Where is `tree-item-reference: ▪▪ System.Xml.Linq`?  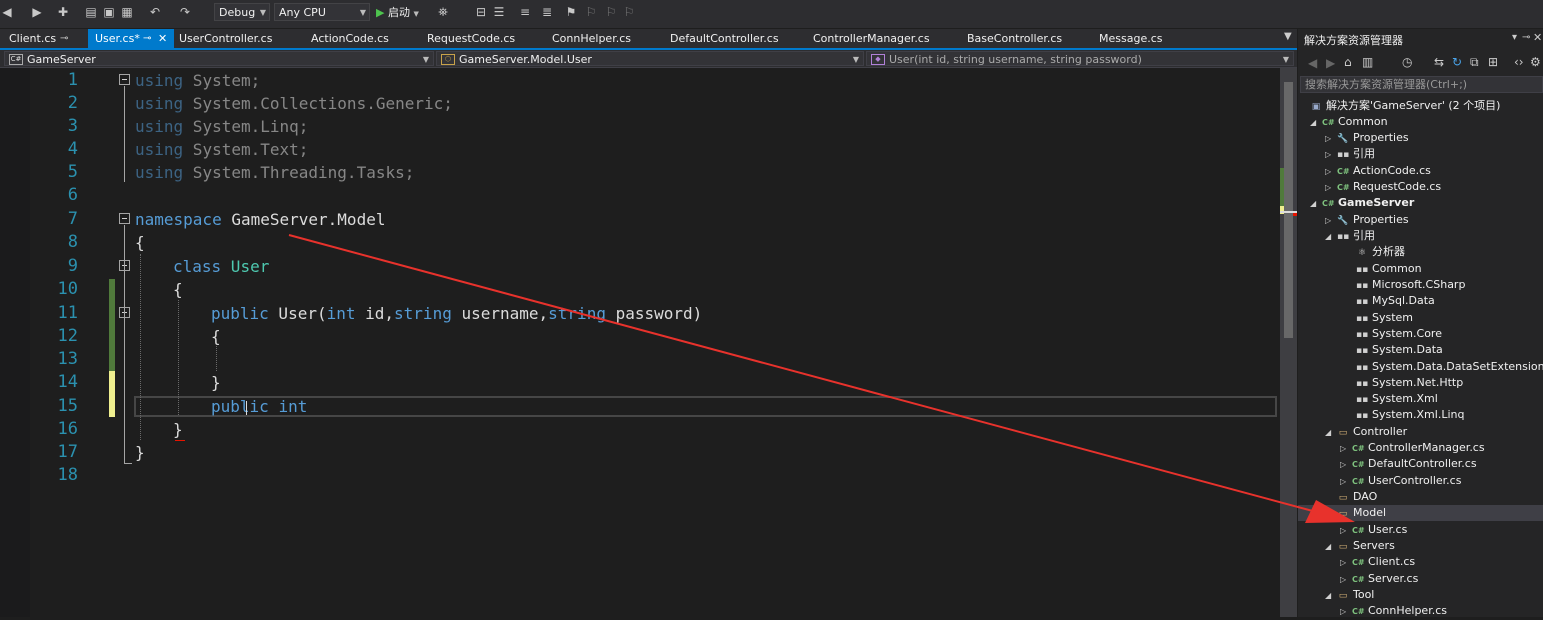 tree-item-reference: ▪▪ System.Xml.Linq is located at coordinates (1410, 415).